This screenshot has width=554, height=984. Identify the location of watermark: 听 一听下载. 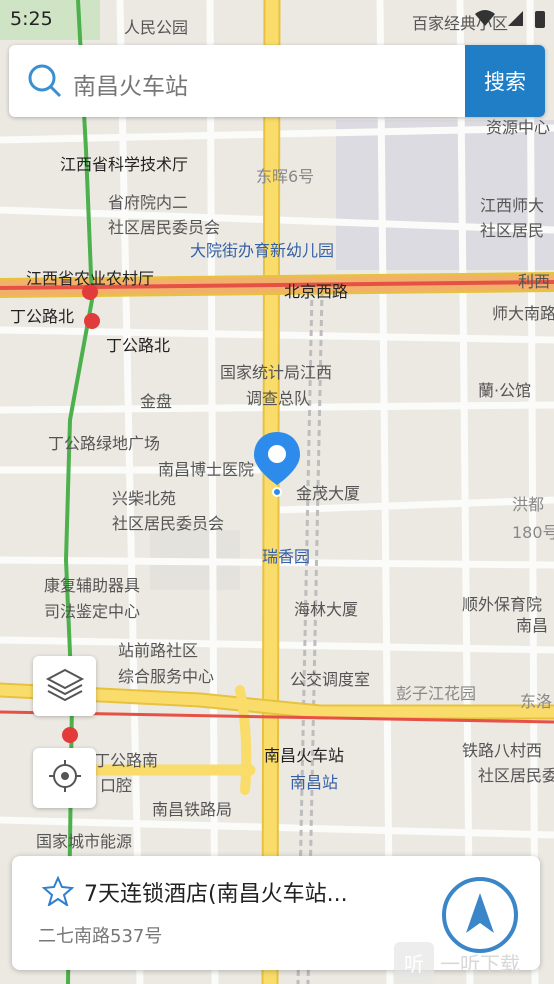
(457, 962).